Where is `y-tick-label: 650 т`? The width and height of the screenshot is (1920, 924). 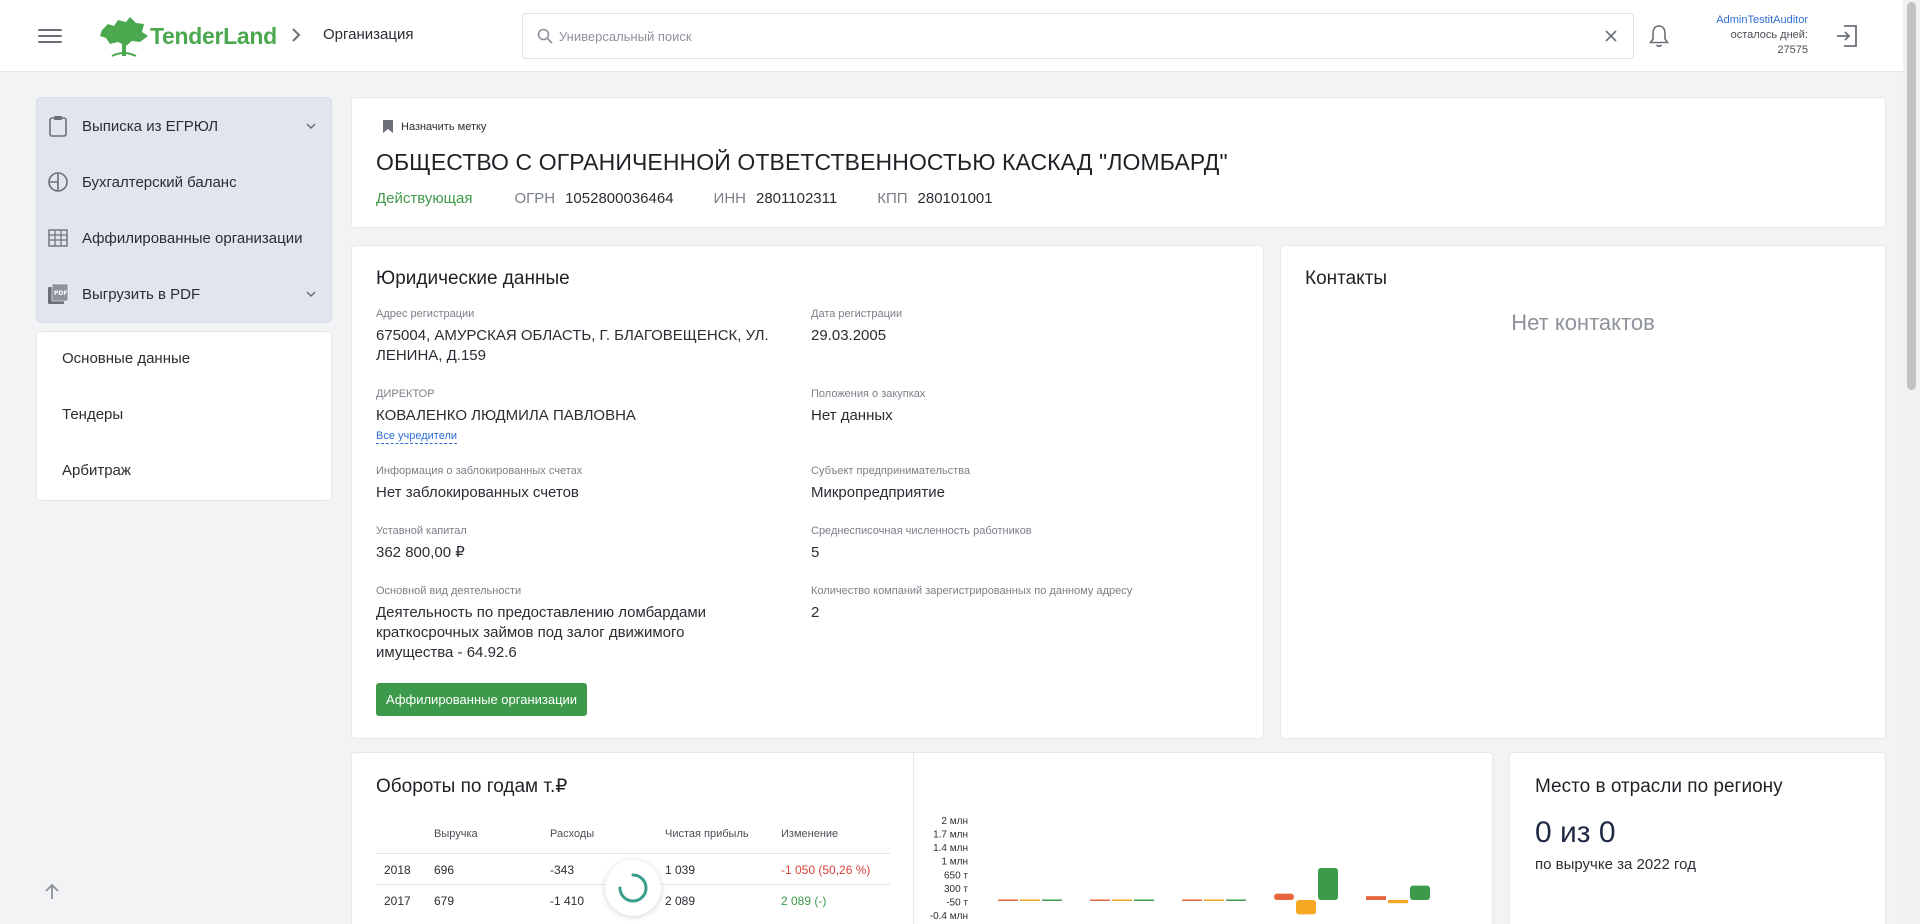 y-tick-label: 650 т is located at coordinates (956, 875).